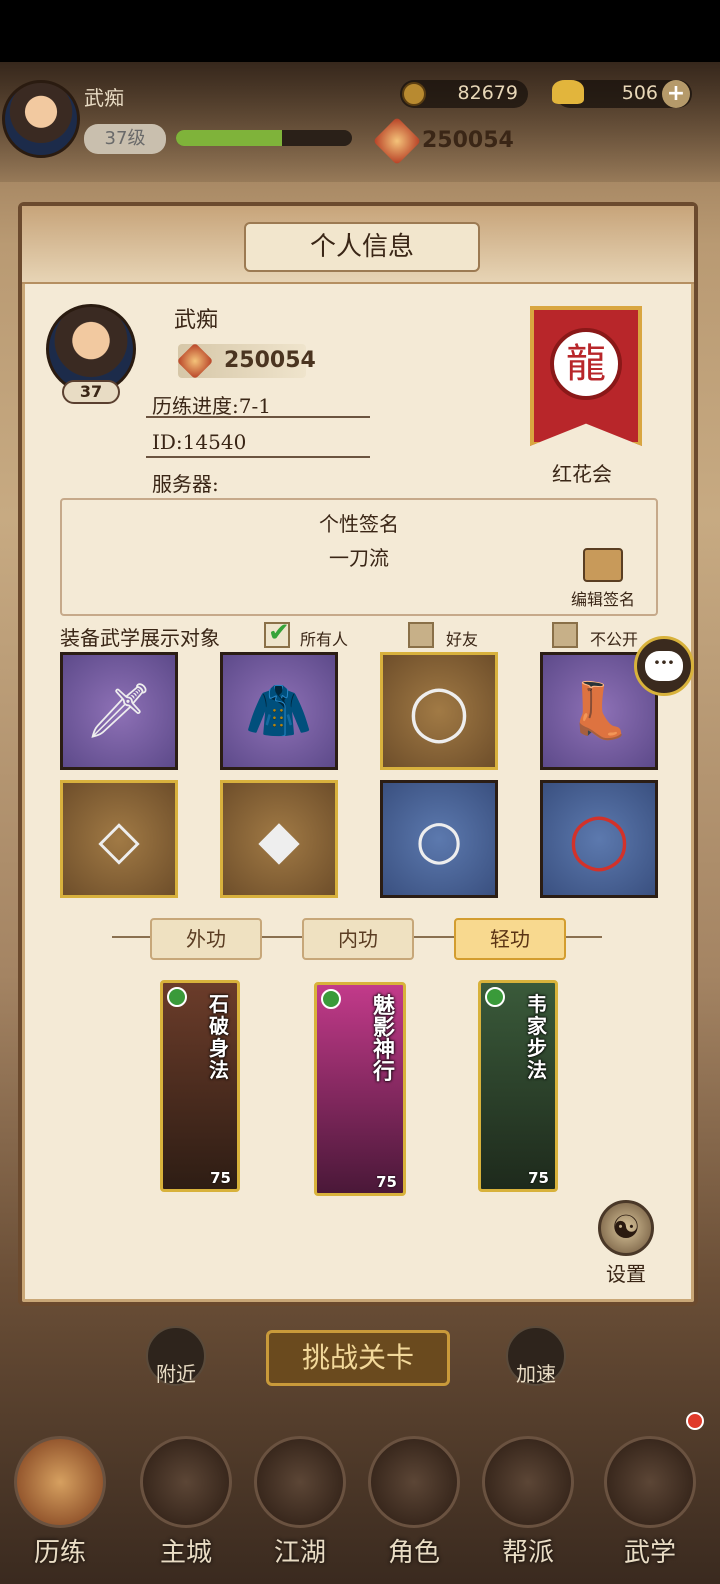 The width and height of the screenshot is (720, 1584). I want to click on bracelet-icon: ◯, so click(599, 839).